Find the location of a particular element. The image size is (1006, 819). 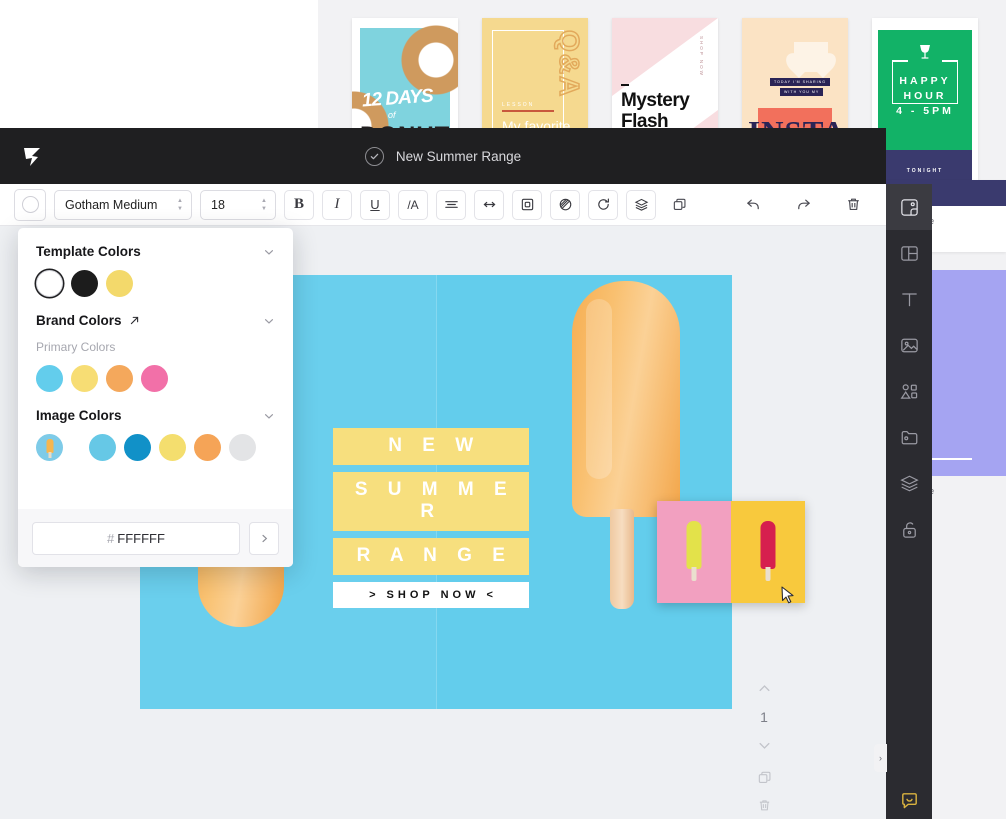

sidebar-item-images is located at coordinates (909, 345).